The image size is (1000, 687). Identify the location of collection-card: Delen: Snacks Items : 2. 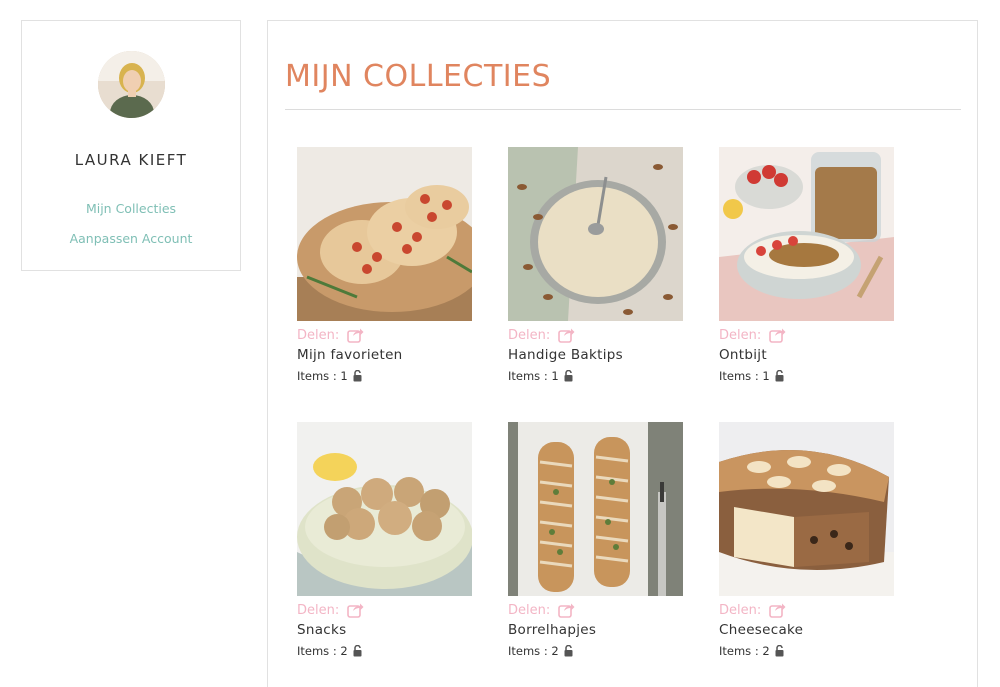
(384, 540).